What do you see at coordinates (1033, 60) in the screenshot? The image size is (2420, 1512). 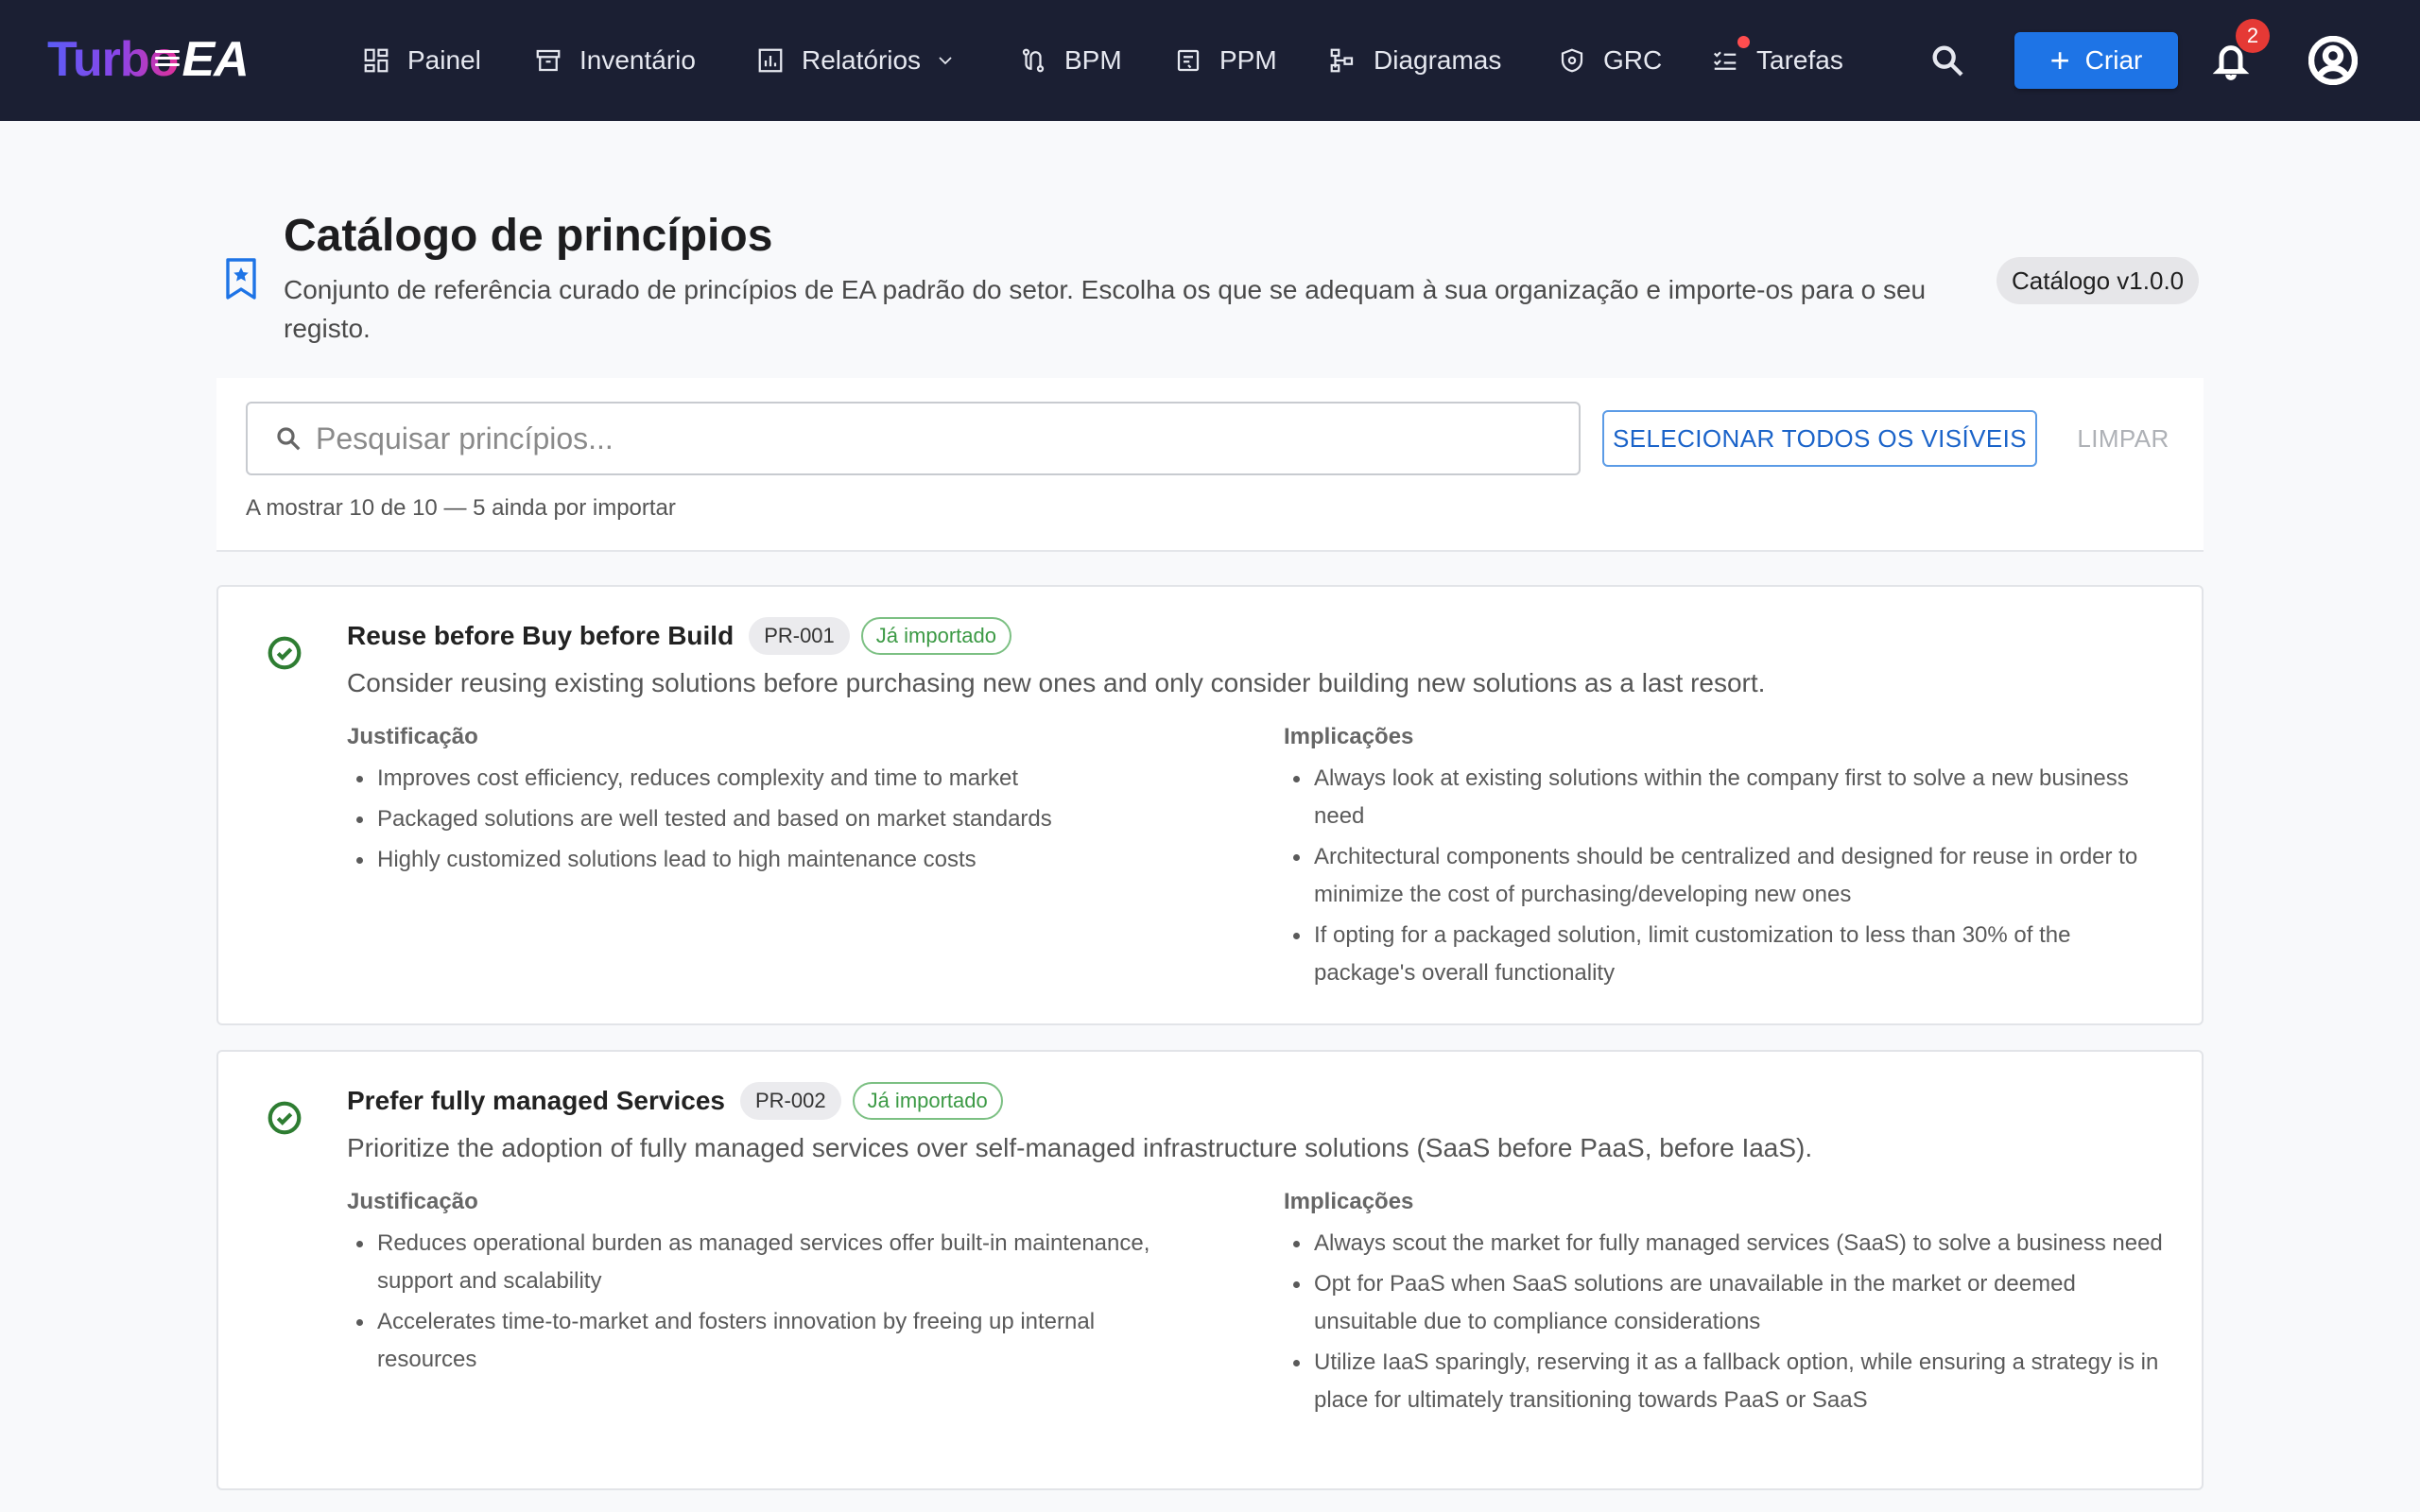 I see `route-icon` at bounding box center [1033, 60].